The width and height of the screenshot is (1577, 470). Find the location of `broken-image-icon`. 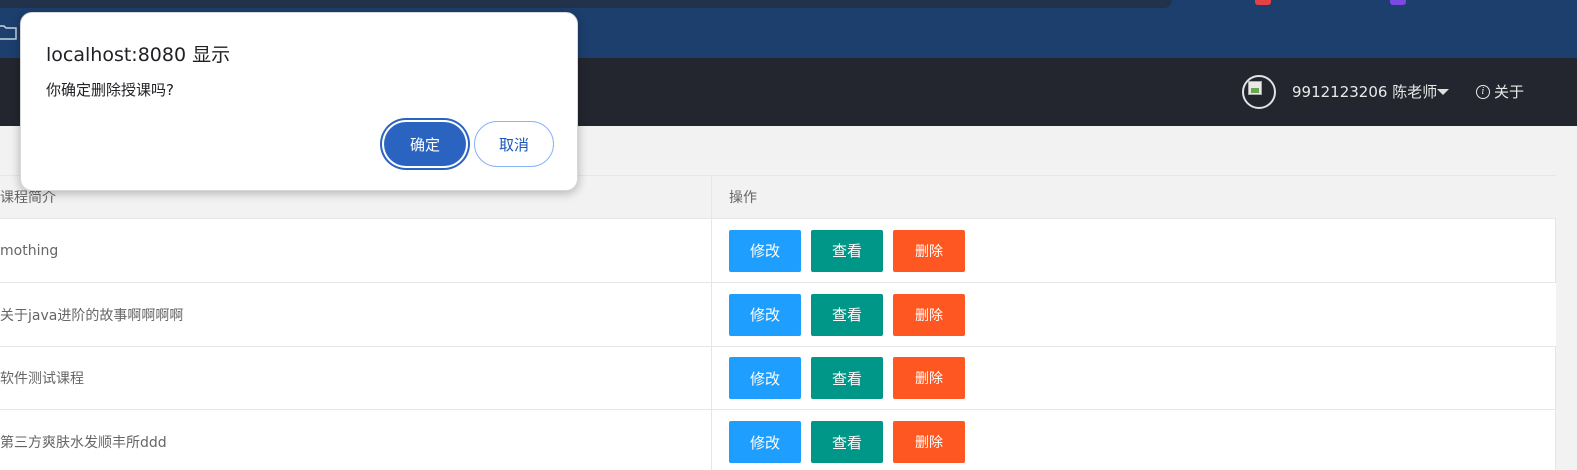

broken-image-icon is located at coordinates (1255, 88).